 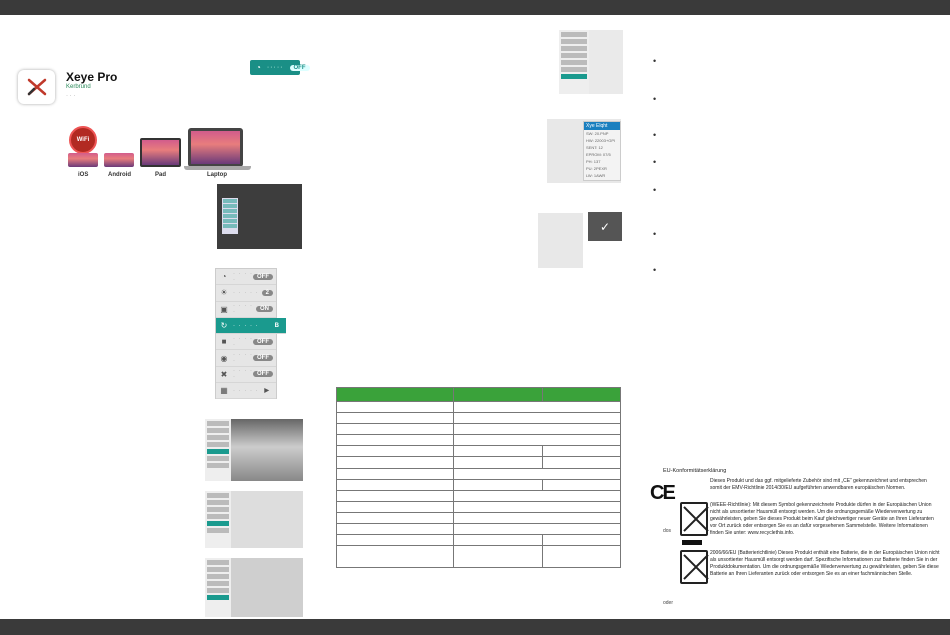 I want to click on menu-row-value: B, so click(x=276, y=325).